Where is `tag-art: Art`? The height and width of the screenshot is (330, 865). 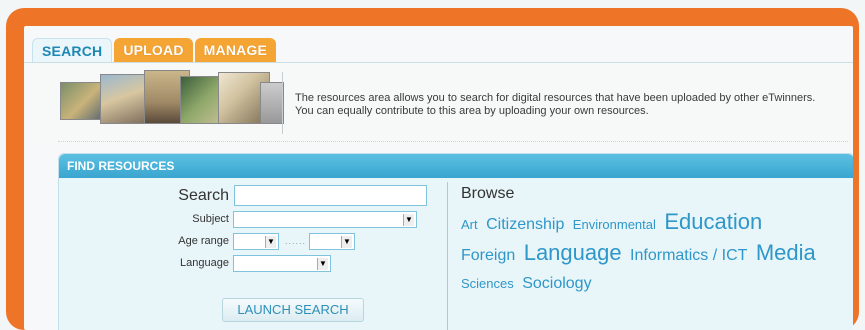
tag-art: Art is located at coordinates (469, 224).